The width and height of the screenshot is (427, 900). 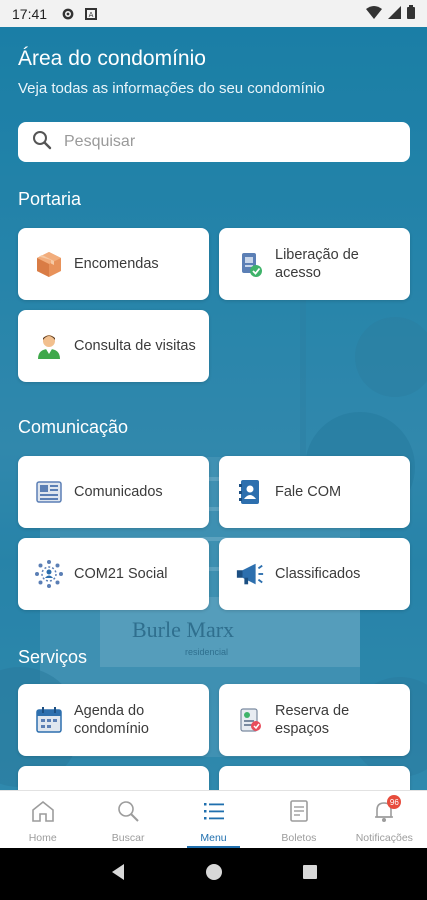 I want to click on svg-text: A, so click(x=91, y=15).